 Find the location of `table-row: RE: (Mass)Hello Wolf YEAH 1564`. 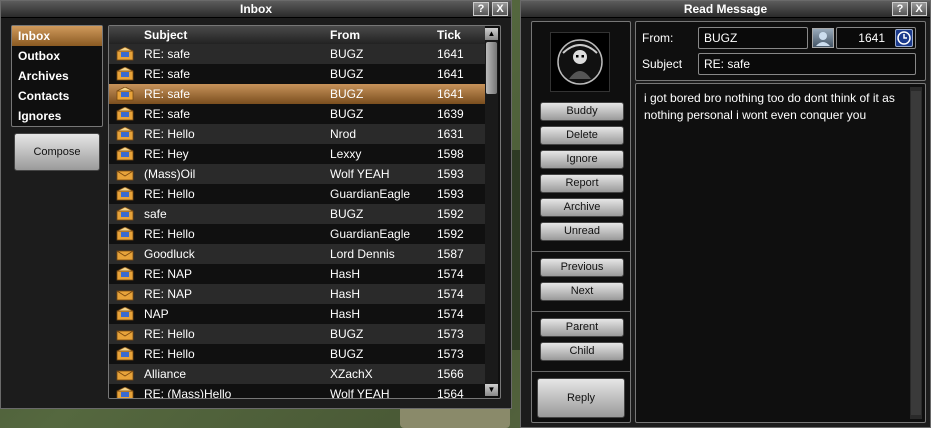

table-row: RE: (Mass)Hello Wolf YEAH 1564 is located at coordinates (297, 391).